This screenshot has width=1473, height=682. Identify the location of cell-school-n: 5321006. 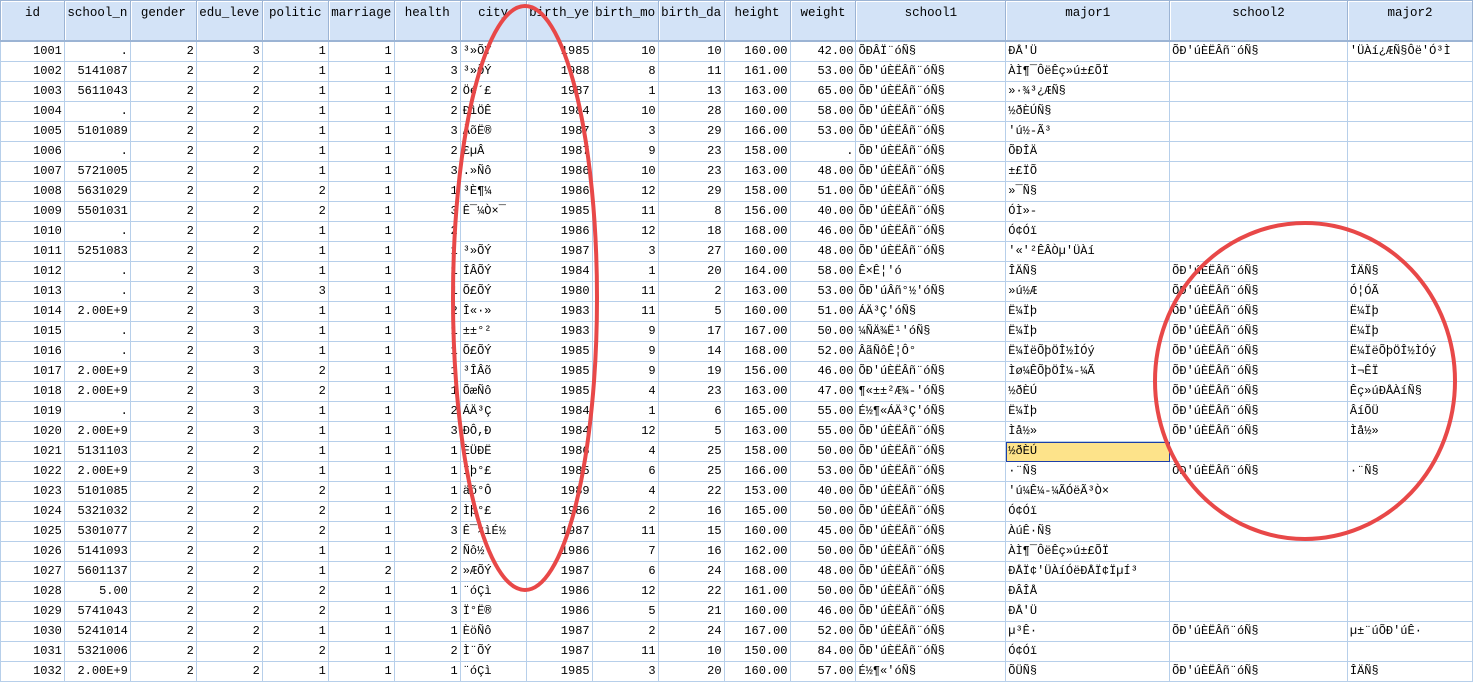
(97, 651).